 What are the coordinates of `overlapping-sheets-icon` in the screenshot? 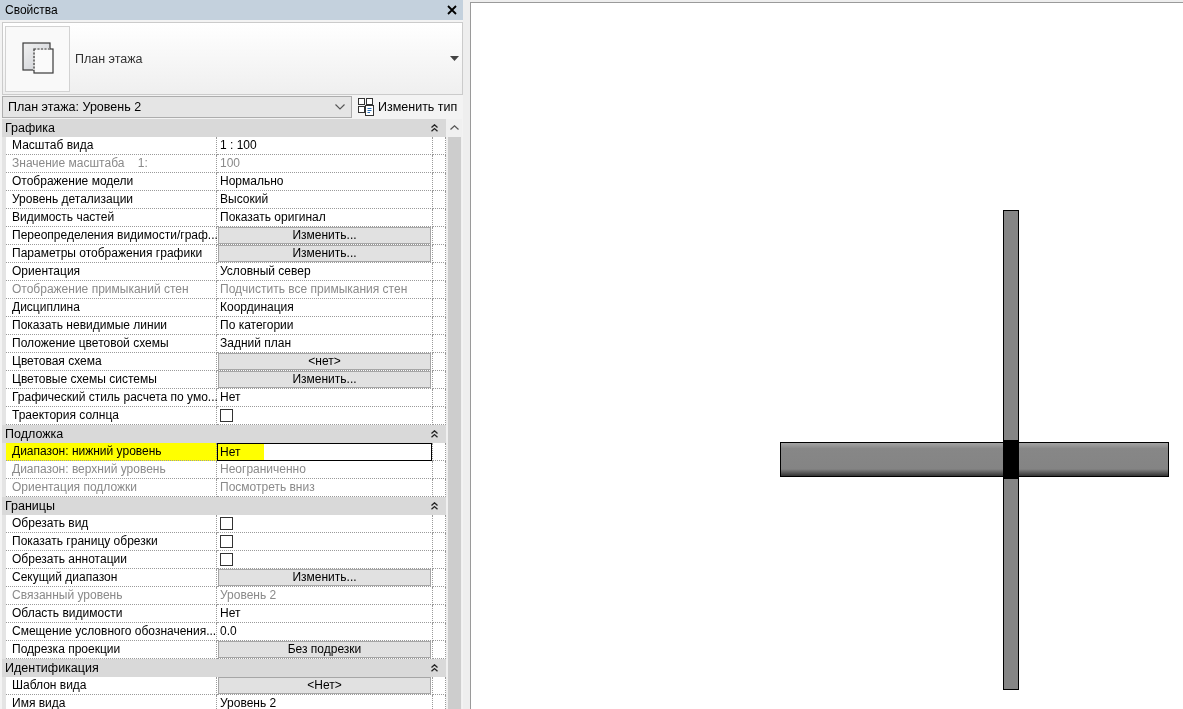 It's located at (37, 58).